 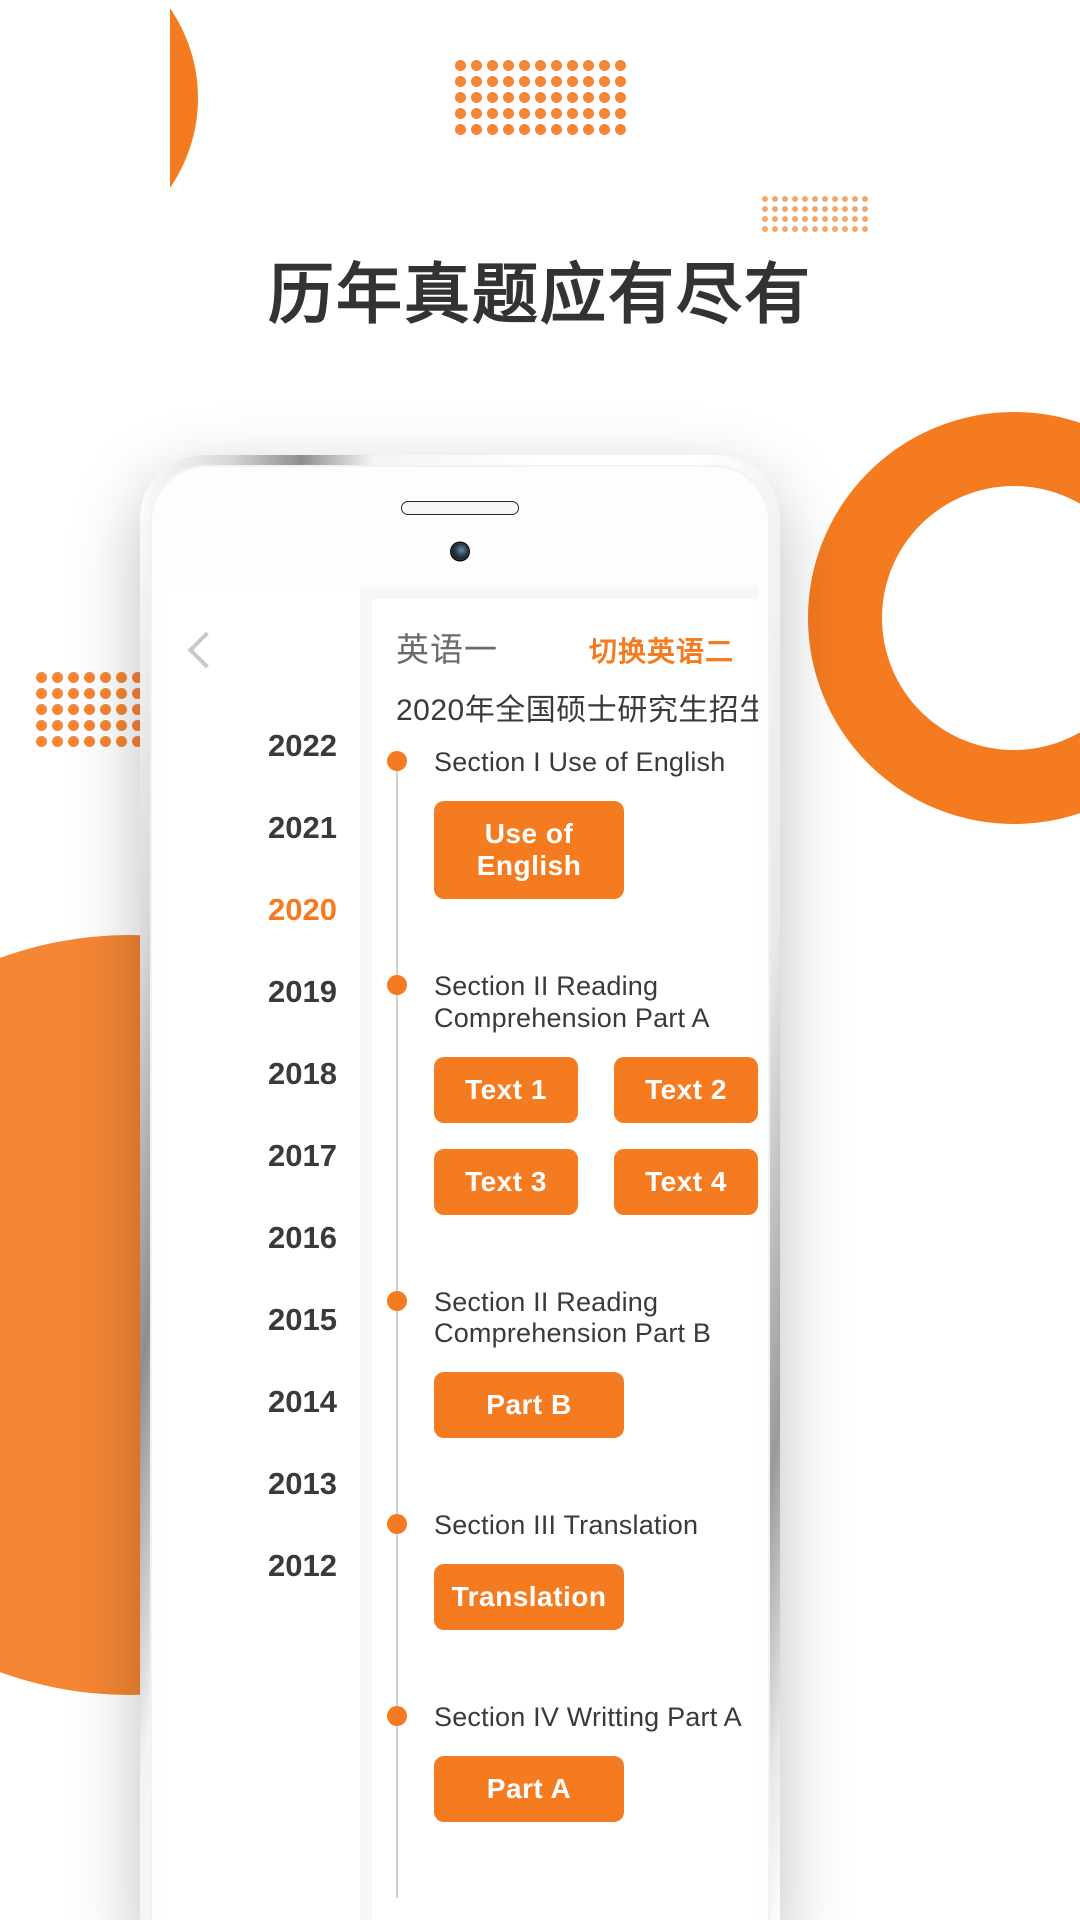 What do you see at coordinates (506, 1181) in the screenshot?
I see `paper-button-text-3: Text 3` at bounding box center [506, 1181].